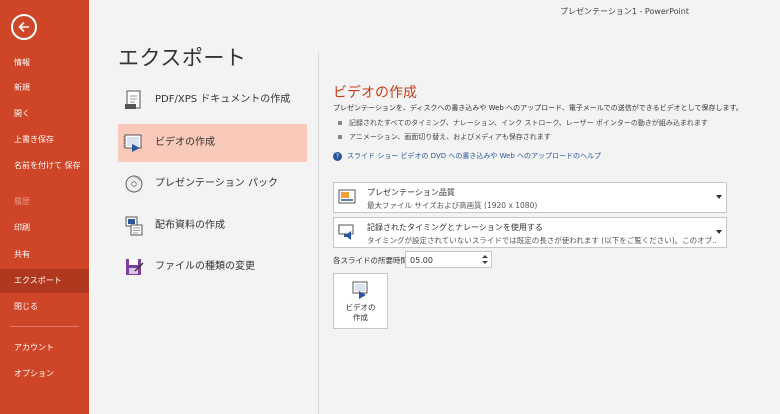 Image resolution: width=780 pixels, height=414 pixels. Describe the element at coordinates (133, 99) in the screenshot. I see `pdf-document-icon` at that location.